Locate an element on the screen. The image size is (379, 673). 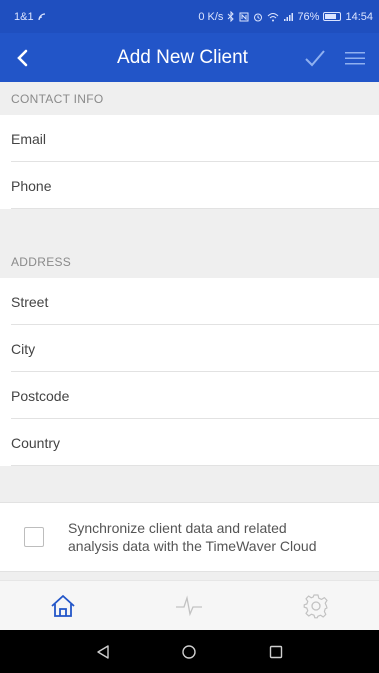
status-right: 0 K/s 76% 14:54 is located at coordinates (285, 17).